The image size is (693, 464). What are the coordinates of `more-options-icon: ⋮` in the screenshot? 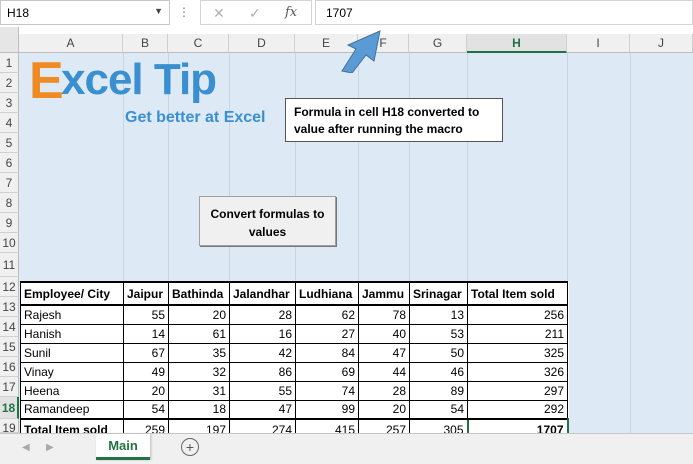 It's located at (184, 12).